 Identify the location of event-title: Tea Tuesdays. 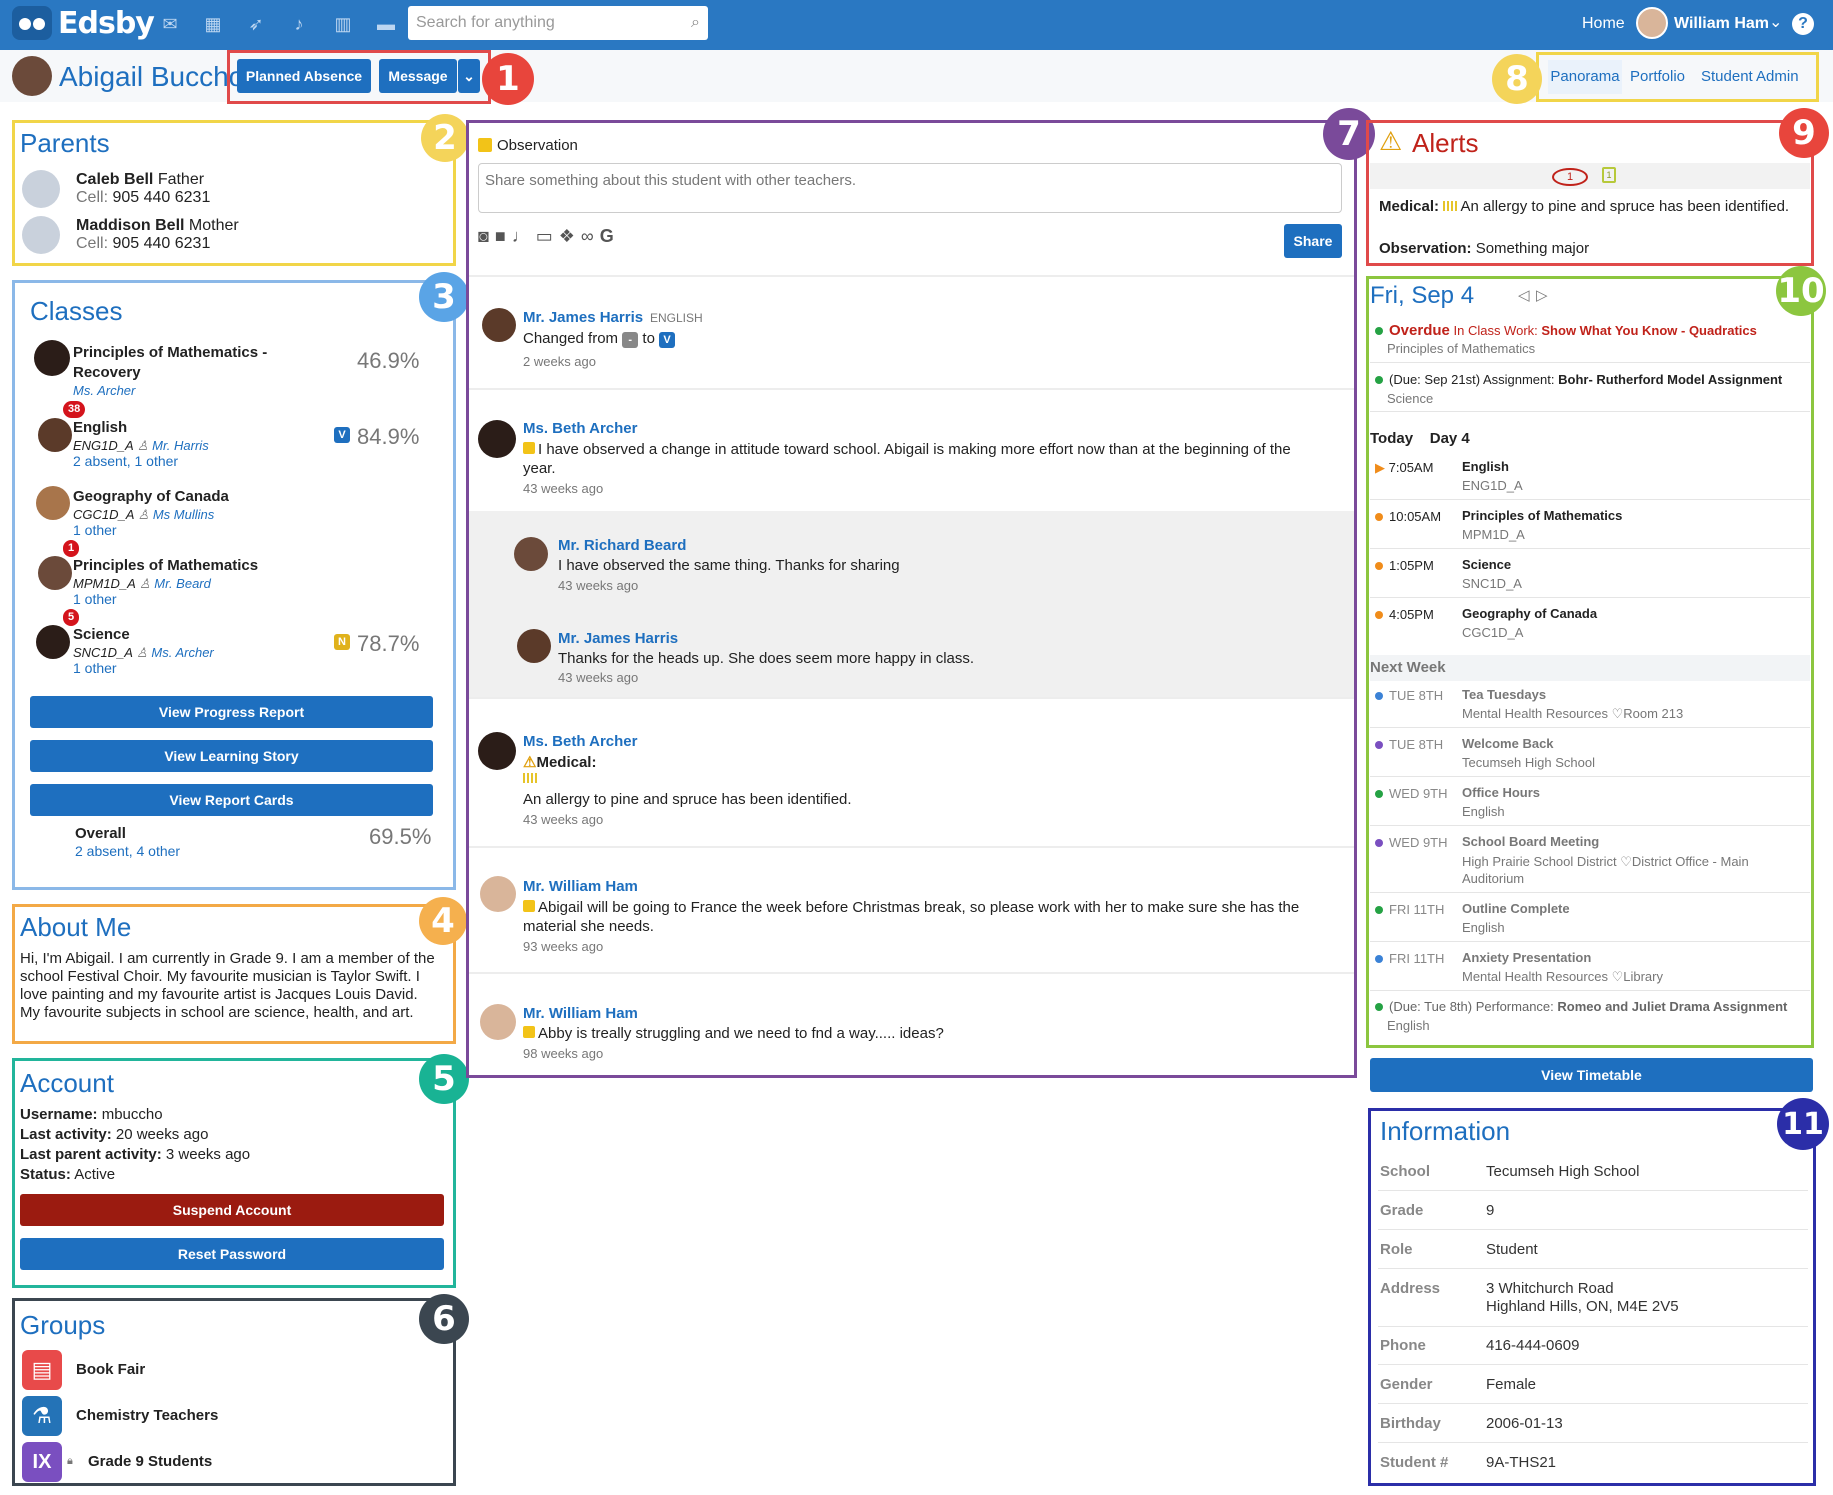
(1504, 694).